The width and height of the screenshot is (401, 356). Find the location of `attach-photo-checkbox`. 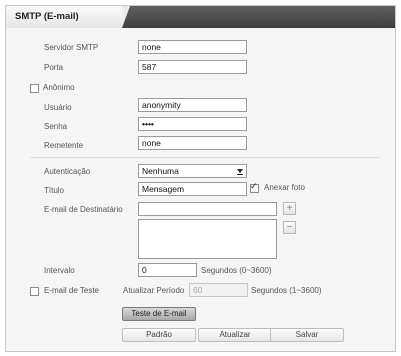

attach-photo-checkbox is located at coordinates (254, 187).